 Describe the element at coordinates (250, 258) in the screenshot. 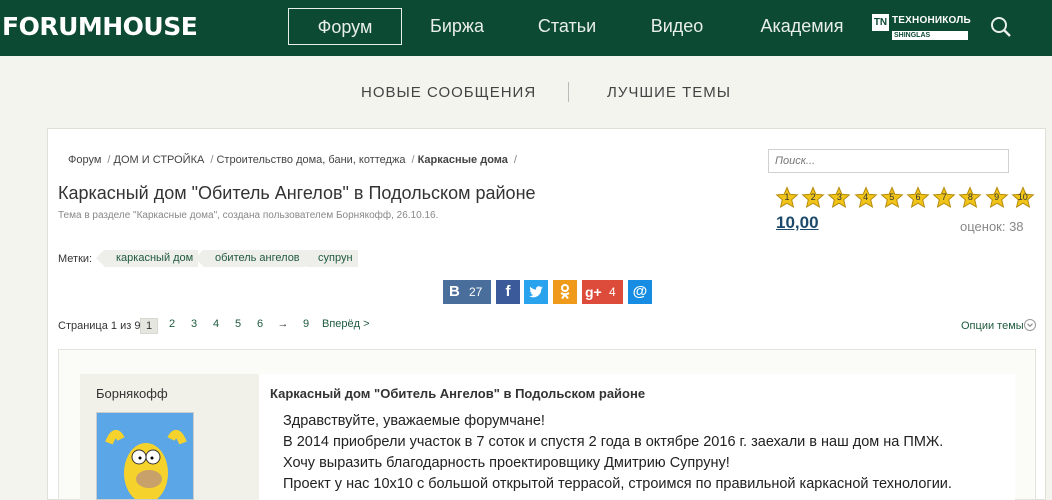

I see `tag-item: обитель ангелов` at that location.